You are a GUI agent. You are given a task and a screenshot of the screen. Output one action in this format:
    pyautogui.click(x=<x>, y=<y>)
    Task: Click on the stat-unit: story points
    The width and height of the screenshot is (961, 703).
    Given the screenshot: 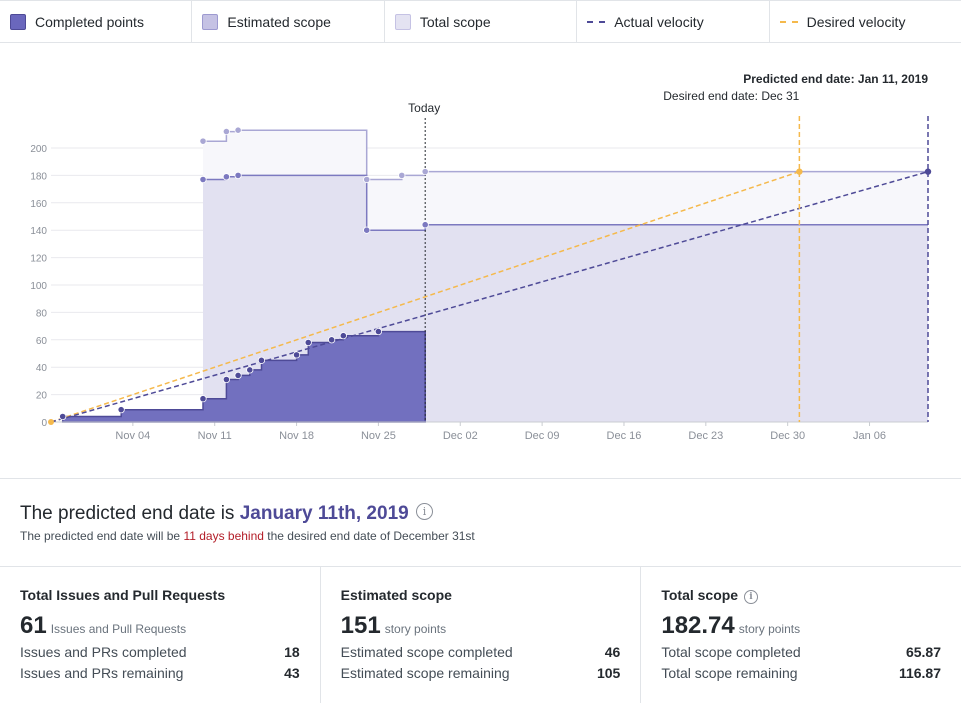 What is the action you would take?
    pyautogui.click(x=769, y=629)
    